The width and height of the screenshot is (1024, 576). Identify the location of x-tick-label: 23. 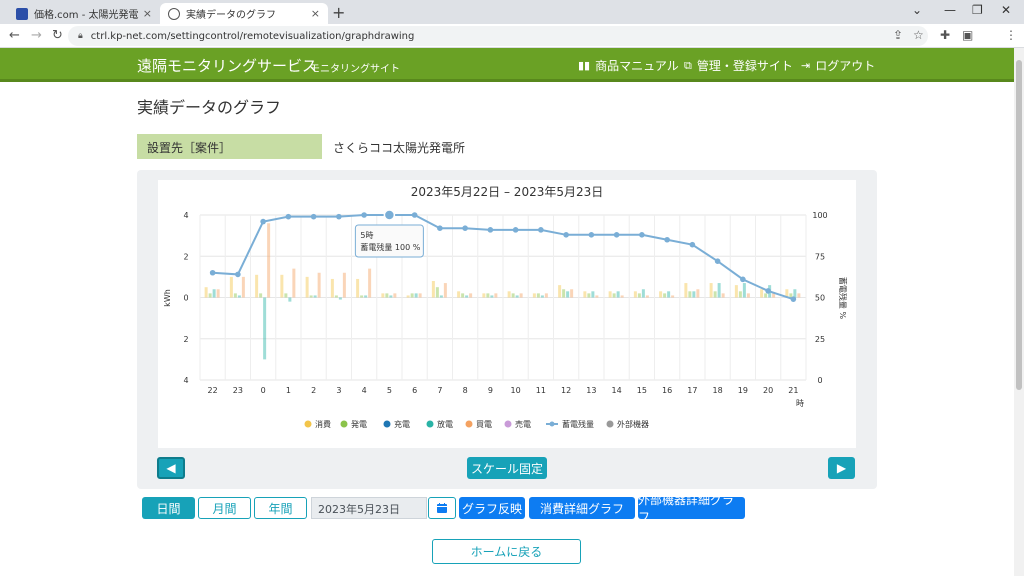
(238, 390).